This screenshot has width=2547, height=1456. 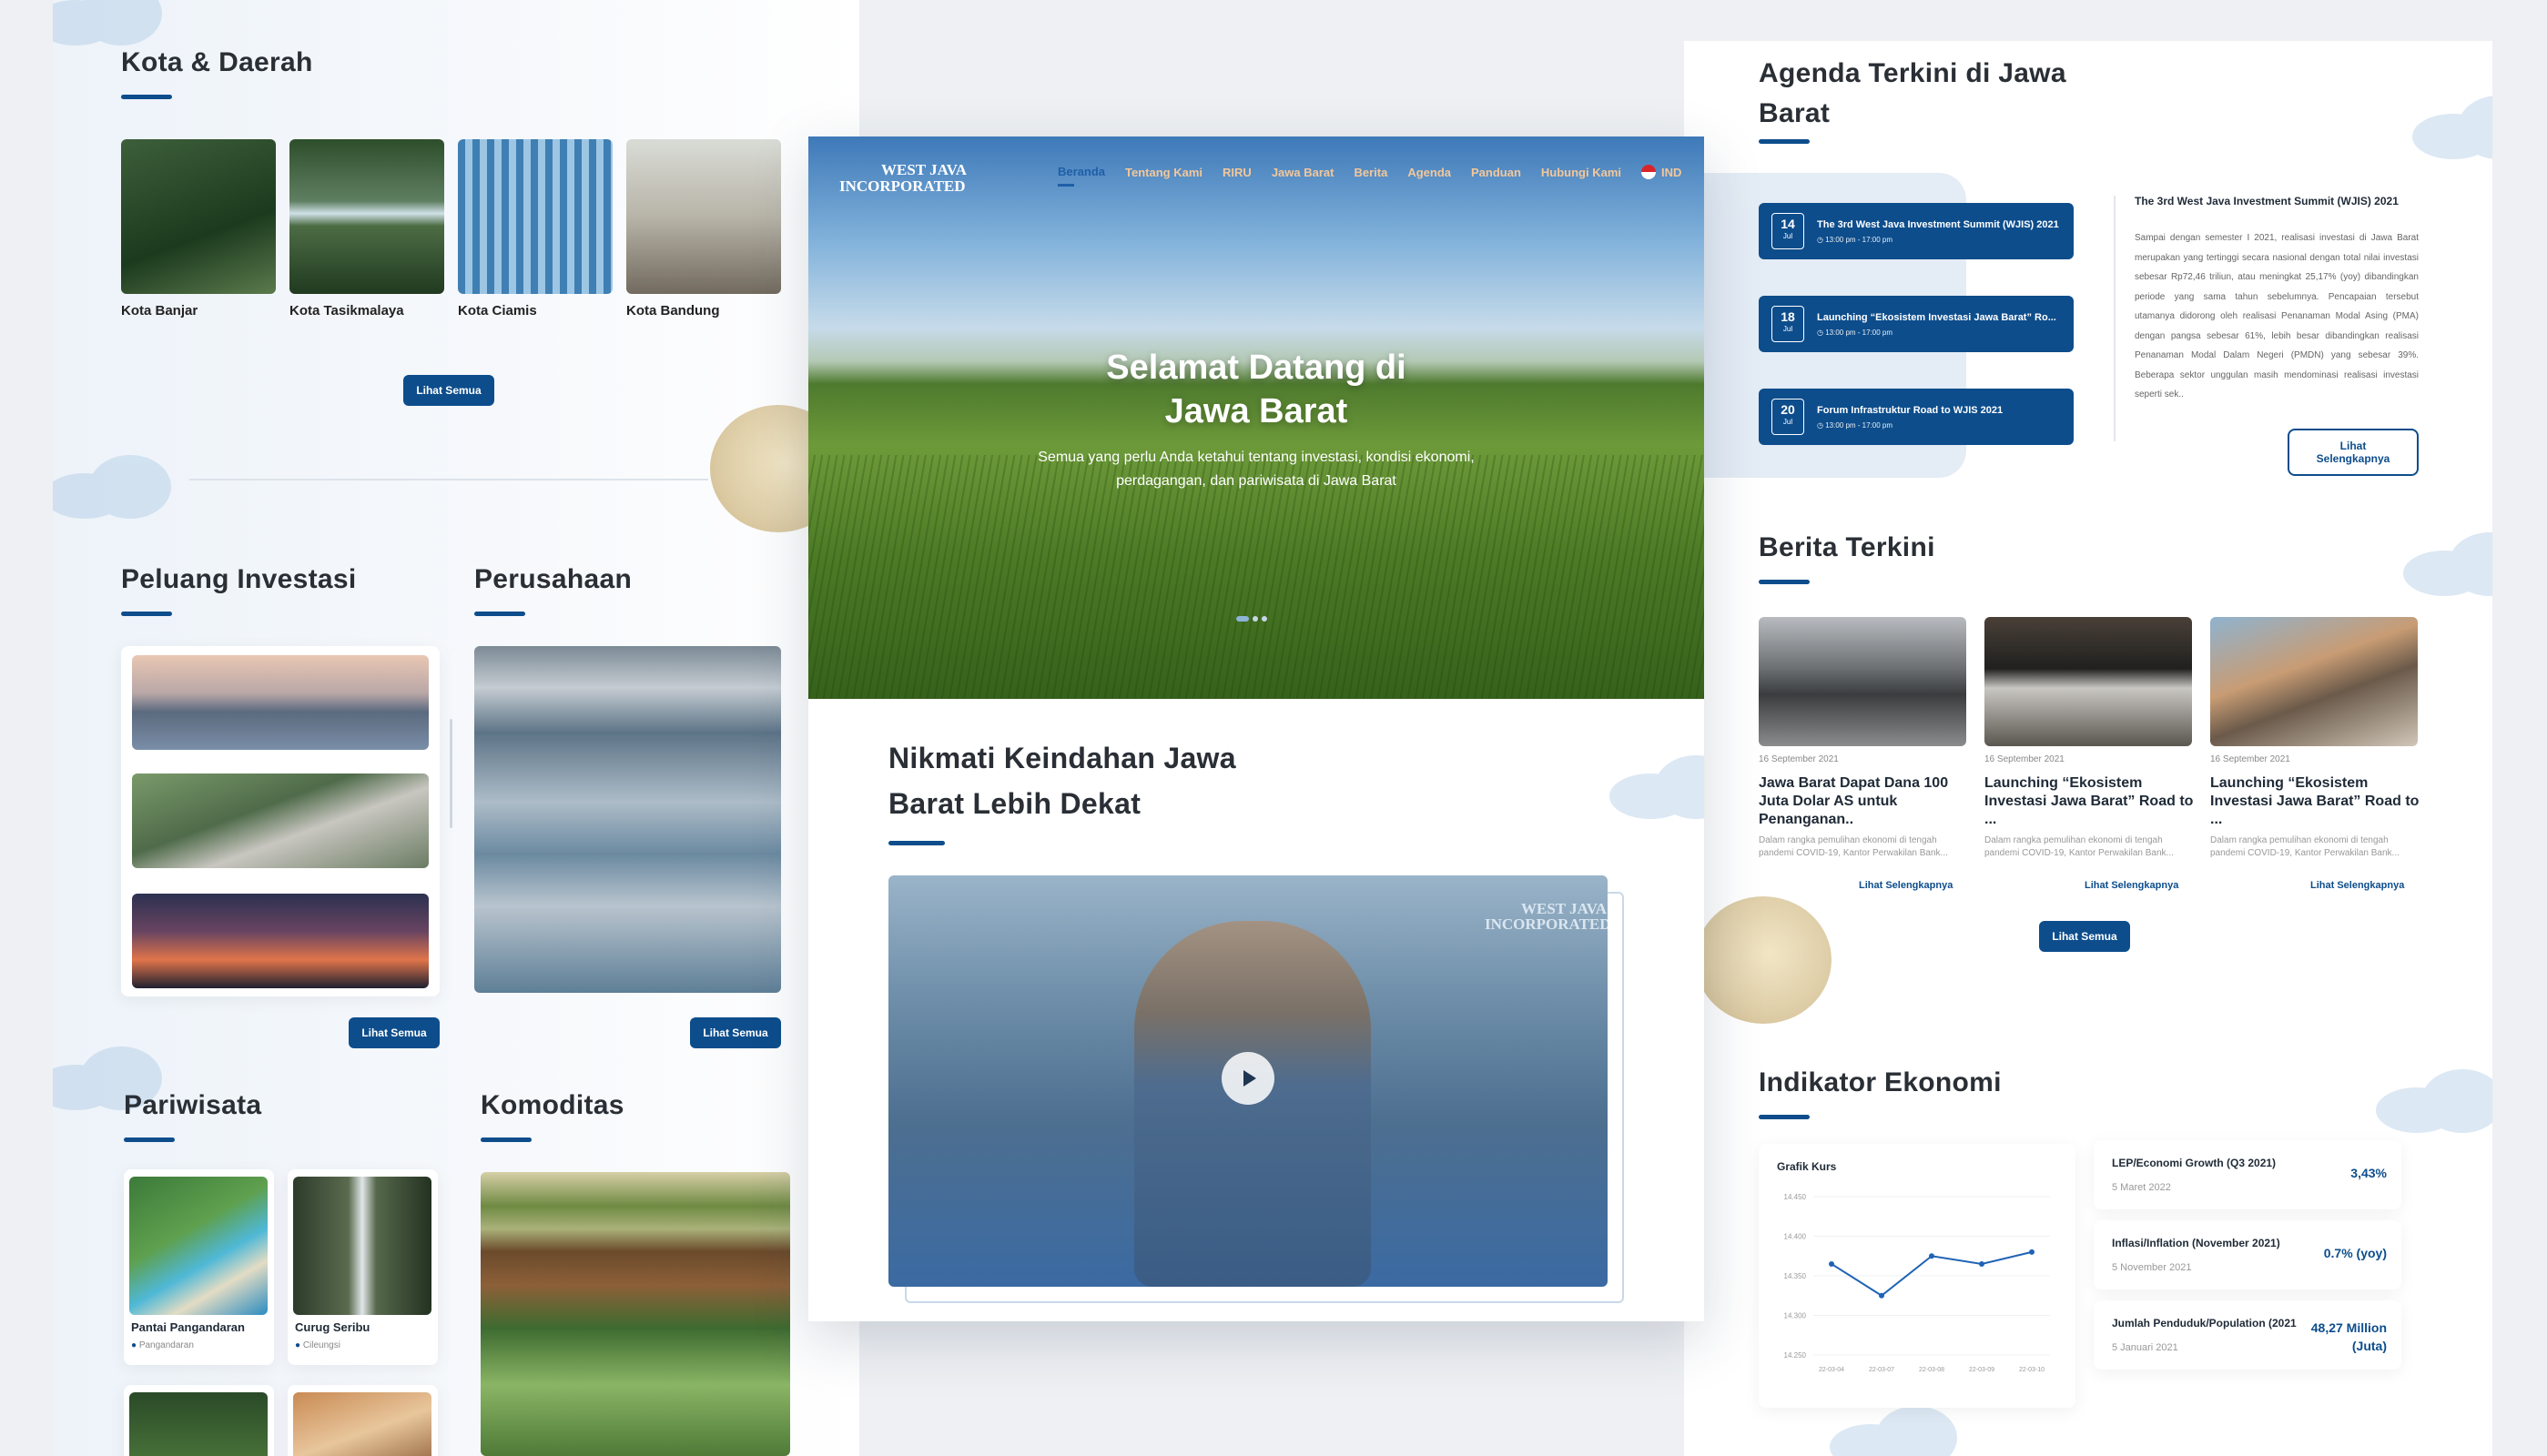 What do you see at coordinates (1303, 173) in the screenshot?
I see `nav-item-jawa-barat: Jawa Barat` at bounding box center [1303, 173].